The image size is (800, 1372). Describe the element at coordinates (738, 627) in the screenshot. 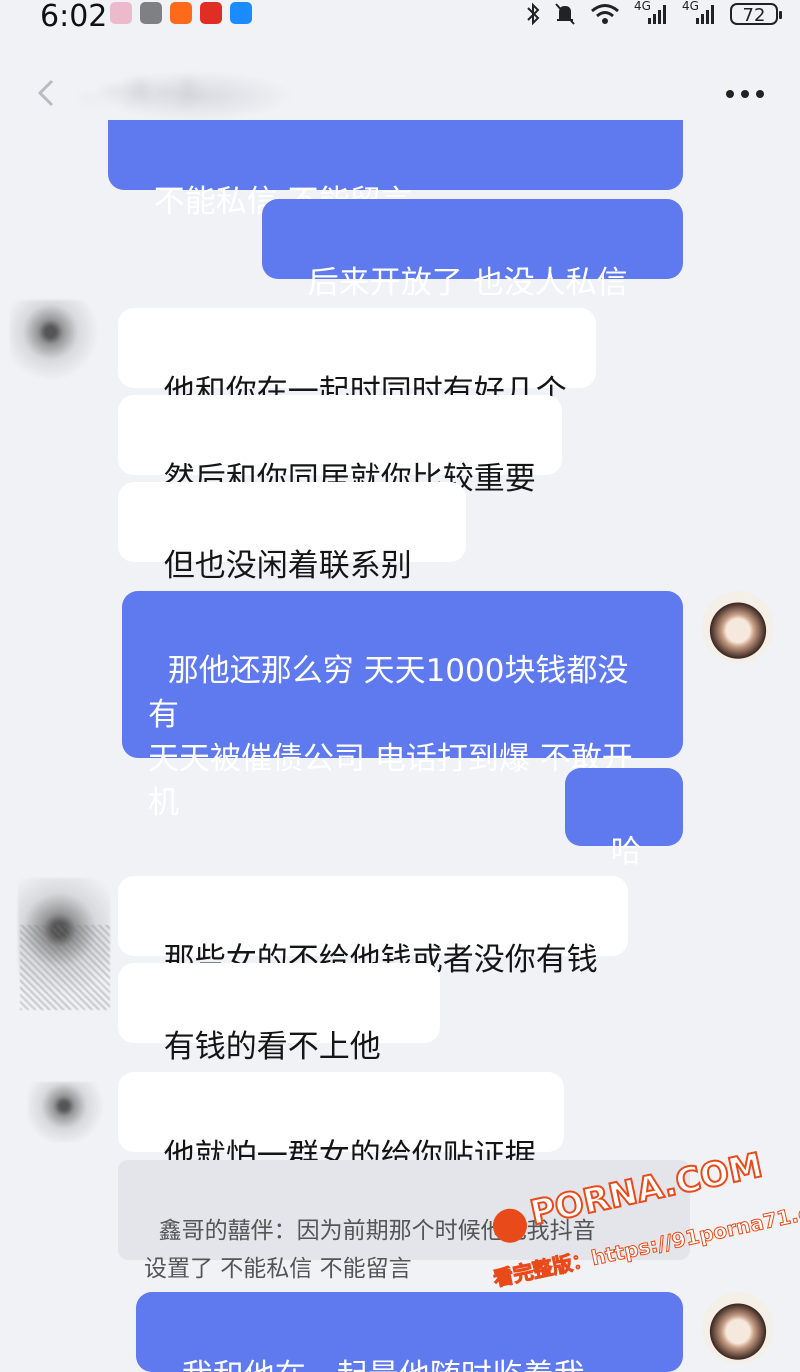

I see `user-avatar` at that location.